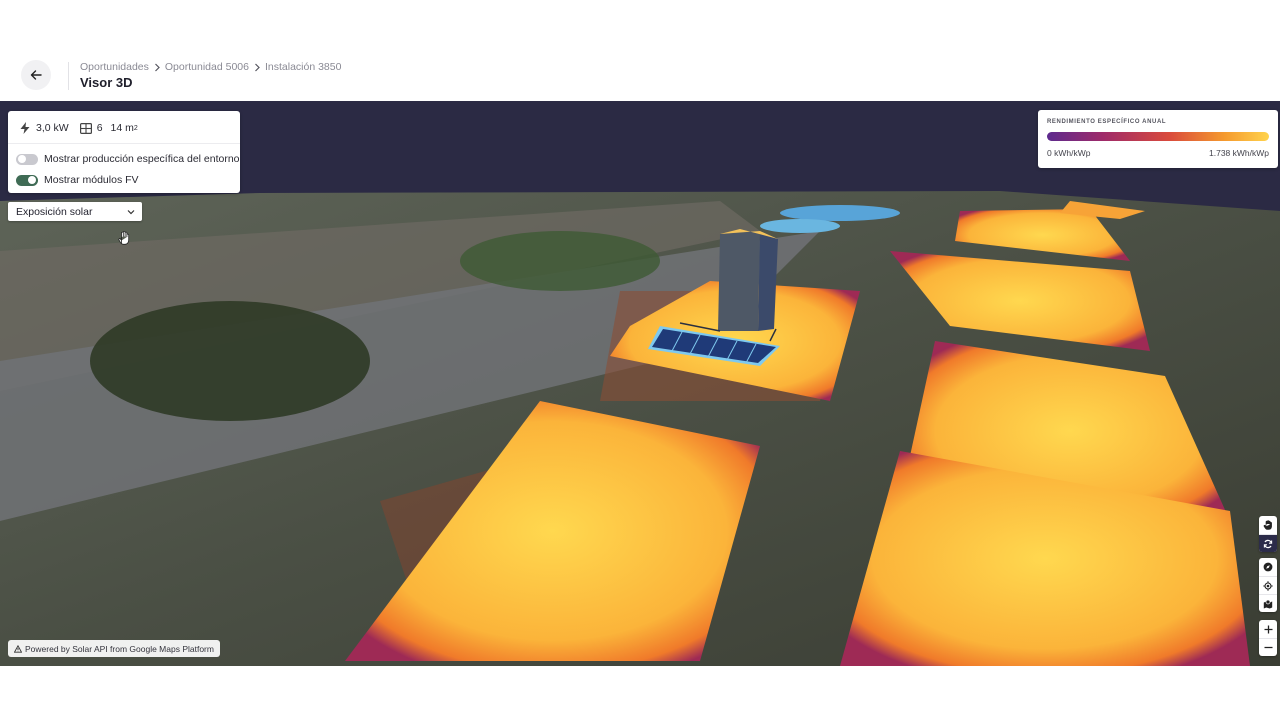 This screenshot has width=1280, height=720. I want to click on breadcrumb-oportunidad: Oportunidad 5006, so click(207, 67).